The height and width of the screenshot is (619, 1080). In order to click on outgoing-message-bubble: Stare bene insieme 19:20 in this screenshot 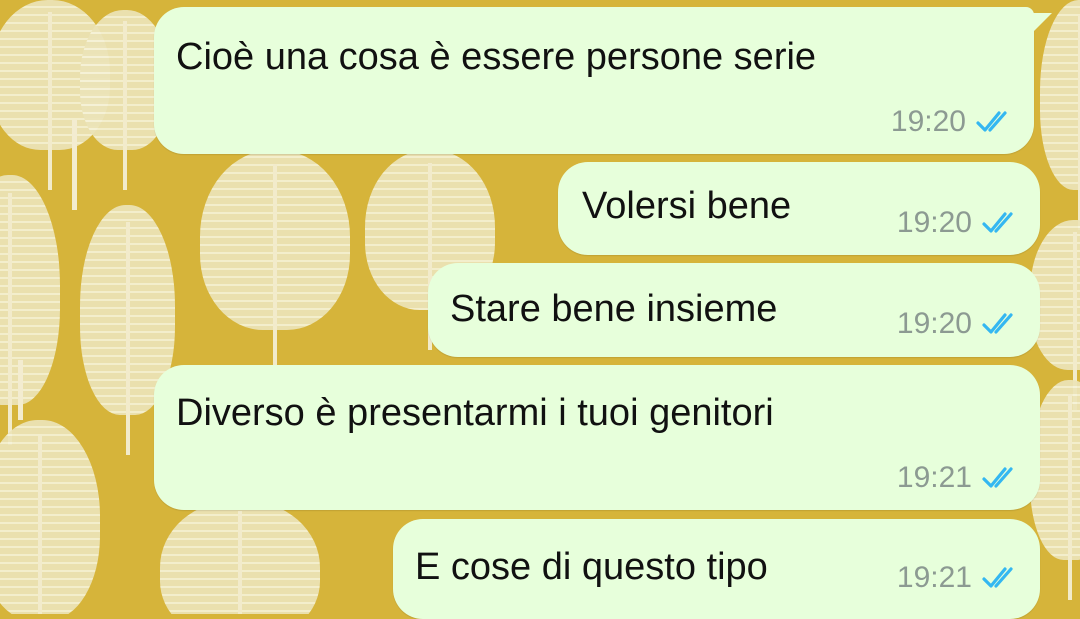, I will do `click(734, 310)`.